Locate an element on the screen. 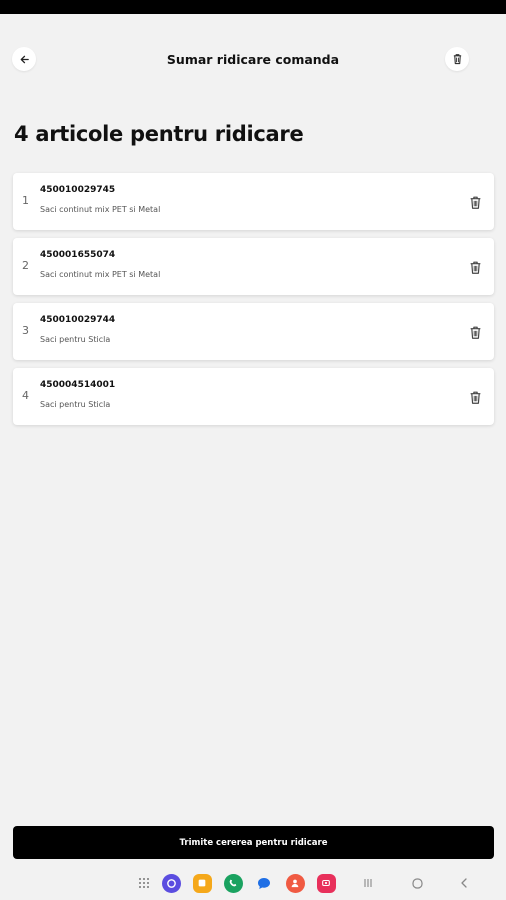 This screenshot has height=900, width=506. item-index: 1 is located at coordinates (25, 200).